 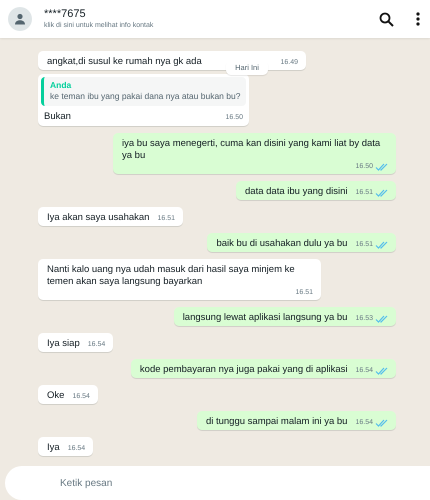 What do you see at coordinates (63, 344) in the screenshot?
I see `message-text: Iya siap` at bounding box center [63, 344].